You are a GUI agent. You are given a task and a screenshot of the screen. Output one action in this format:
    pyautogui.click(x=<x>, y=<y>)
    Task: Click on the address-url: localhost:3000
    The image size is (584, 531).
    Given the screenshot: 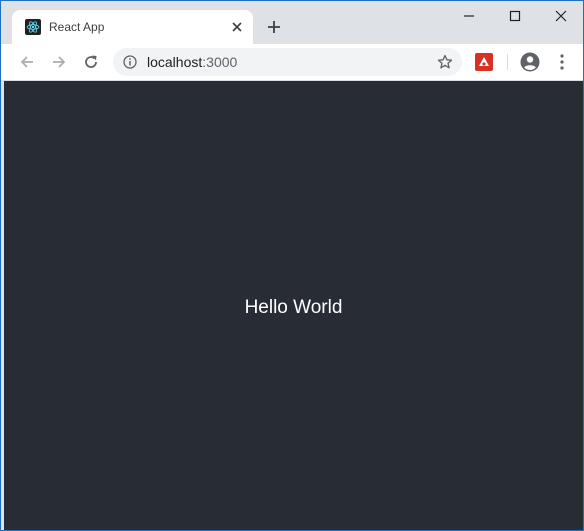 What is the action you would take?
    pyautogui.click(x=192, y=62)
    